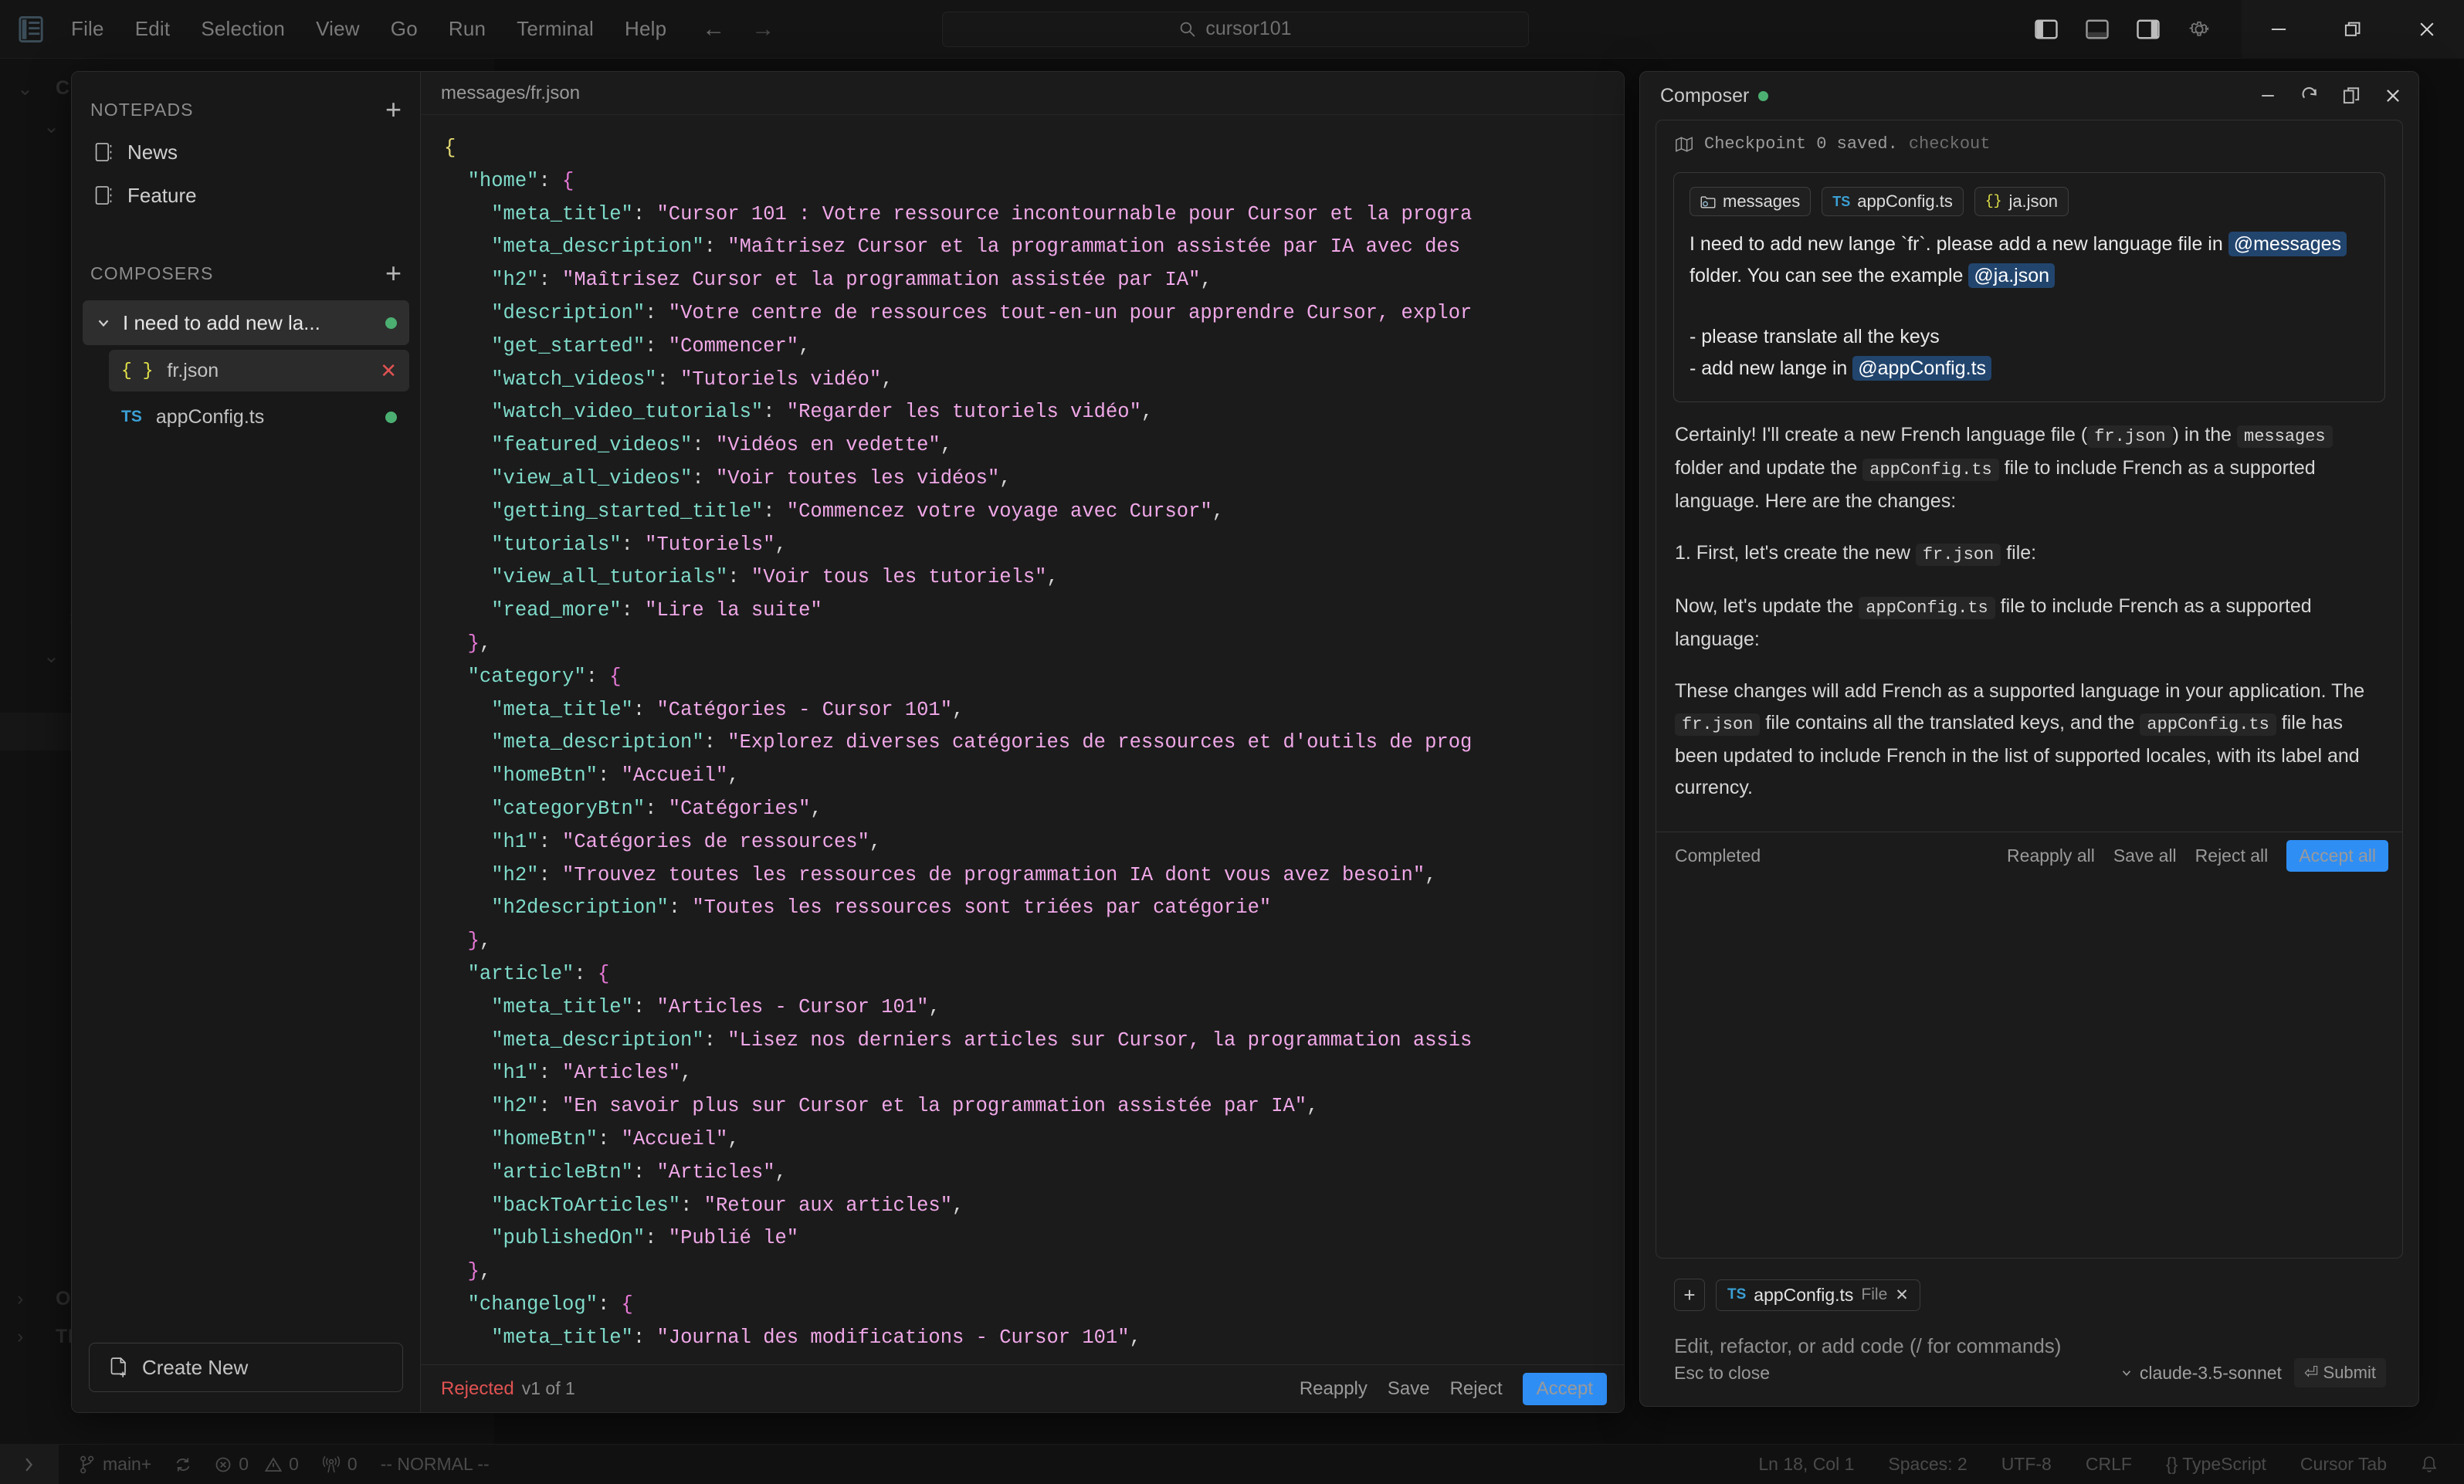 The height and width of the screenshot is (1484, 2464). I want to click on submit-button: ⏎ Submit, so click(2339, 1372).